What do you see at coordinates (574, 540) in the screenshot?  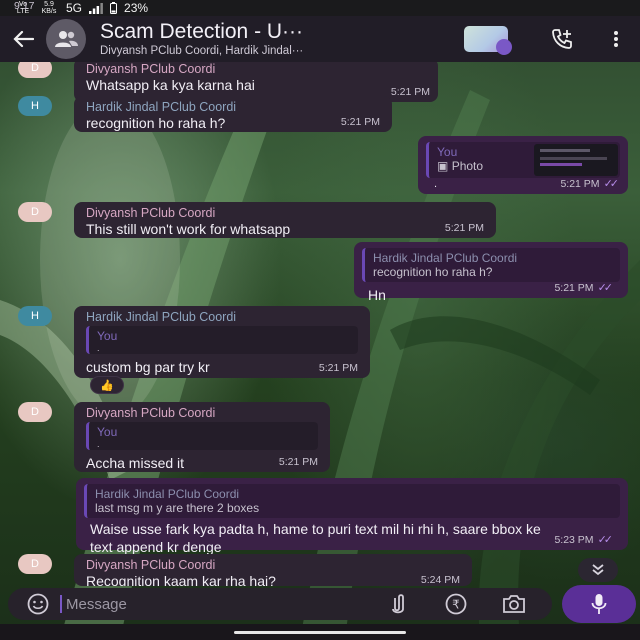 I see `message-time-value: 5:23 PM` at bounding box center [574, 540].